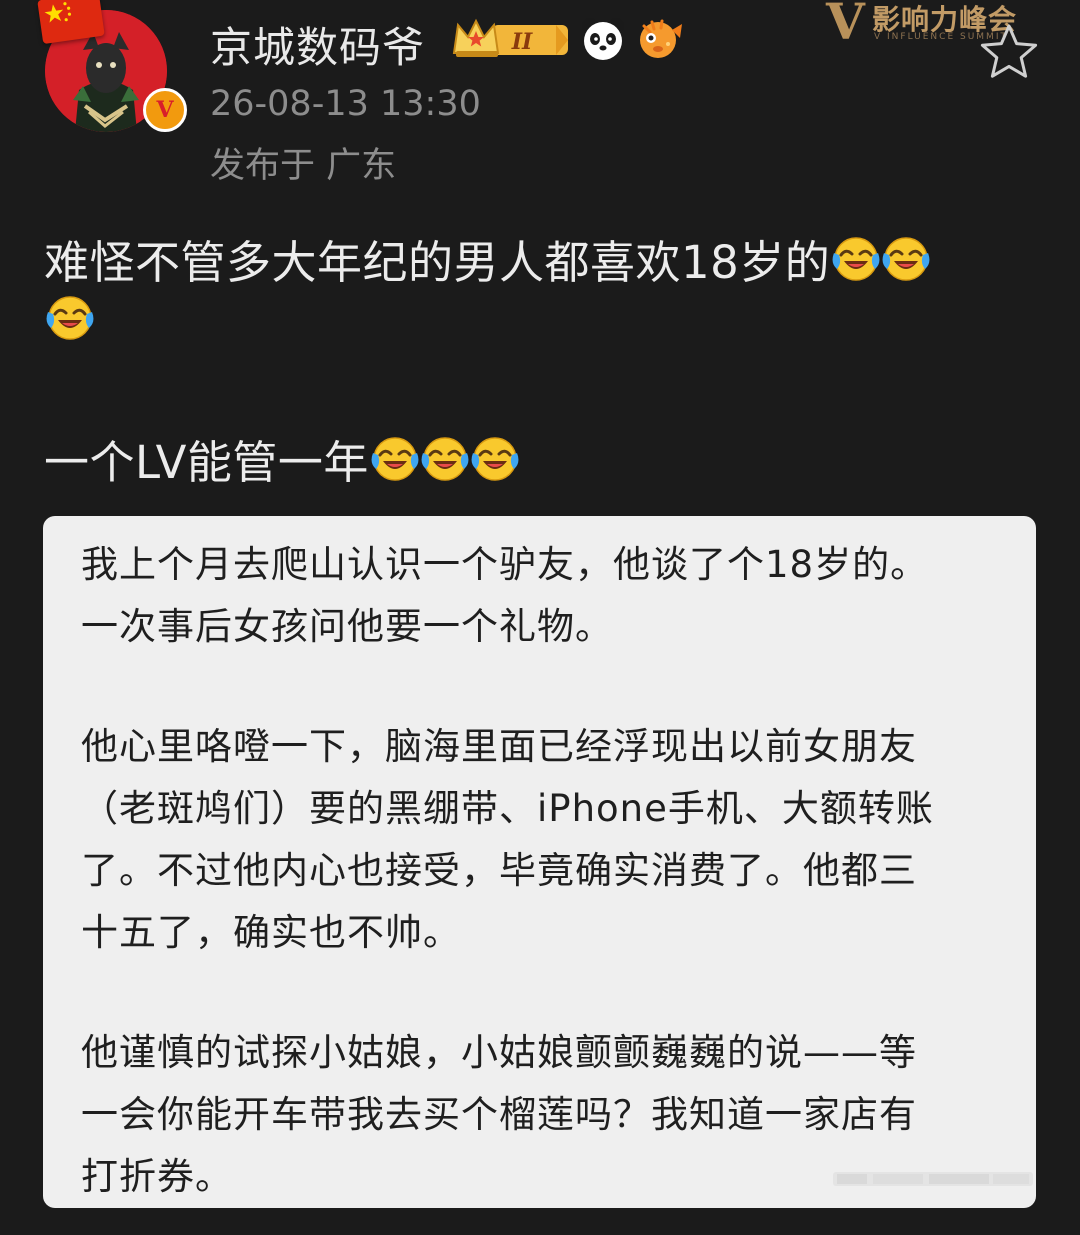  Describe the element at coordinates (499, 870) in the screenshot. I see `card-text-line: 了。不过他内心也接受，毕竟确实消费了。他都三` at that location.